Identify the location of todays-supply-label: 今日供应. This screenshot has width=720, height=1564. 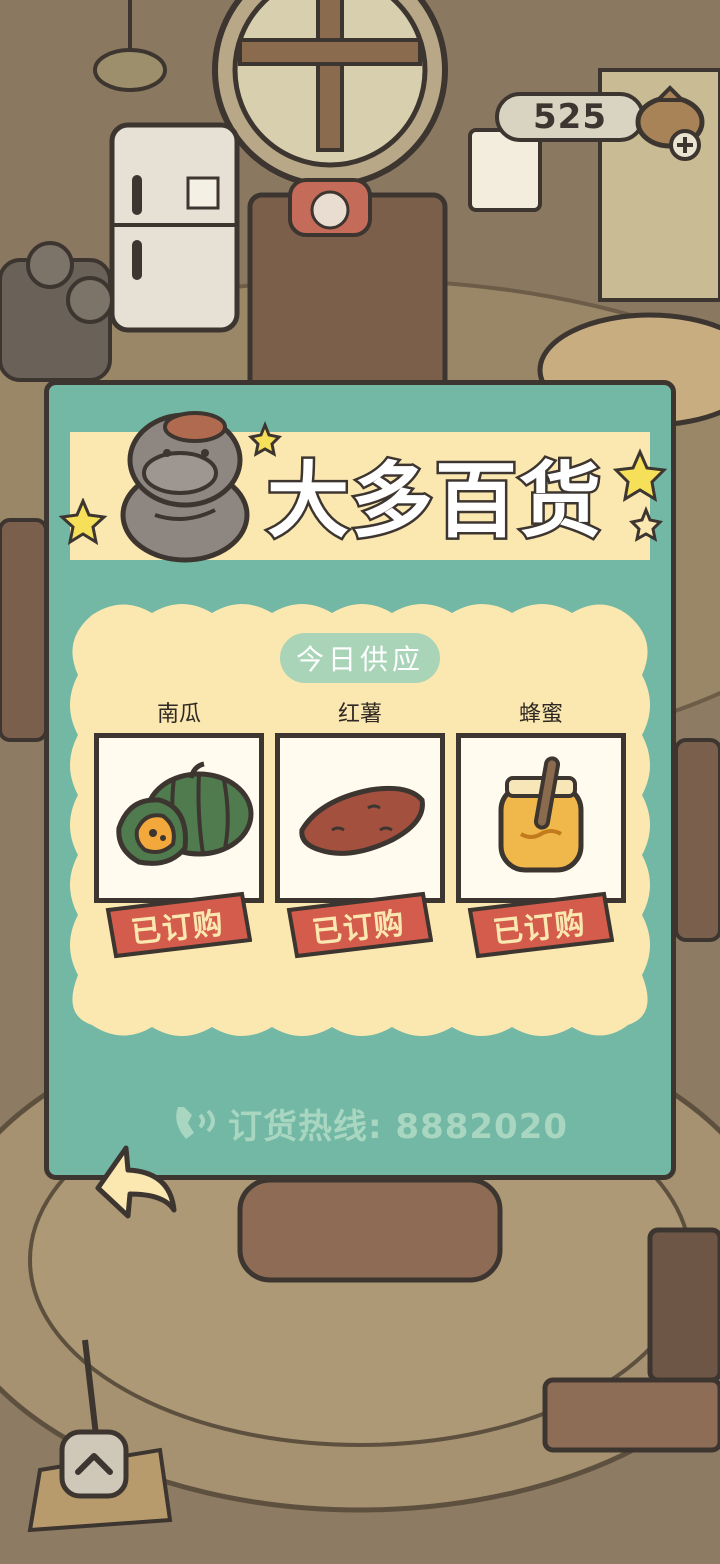
(360, 658).